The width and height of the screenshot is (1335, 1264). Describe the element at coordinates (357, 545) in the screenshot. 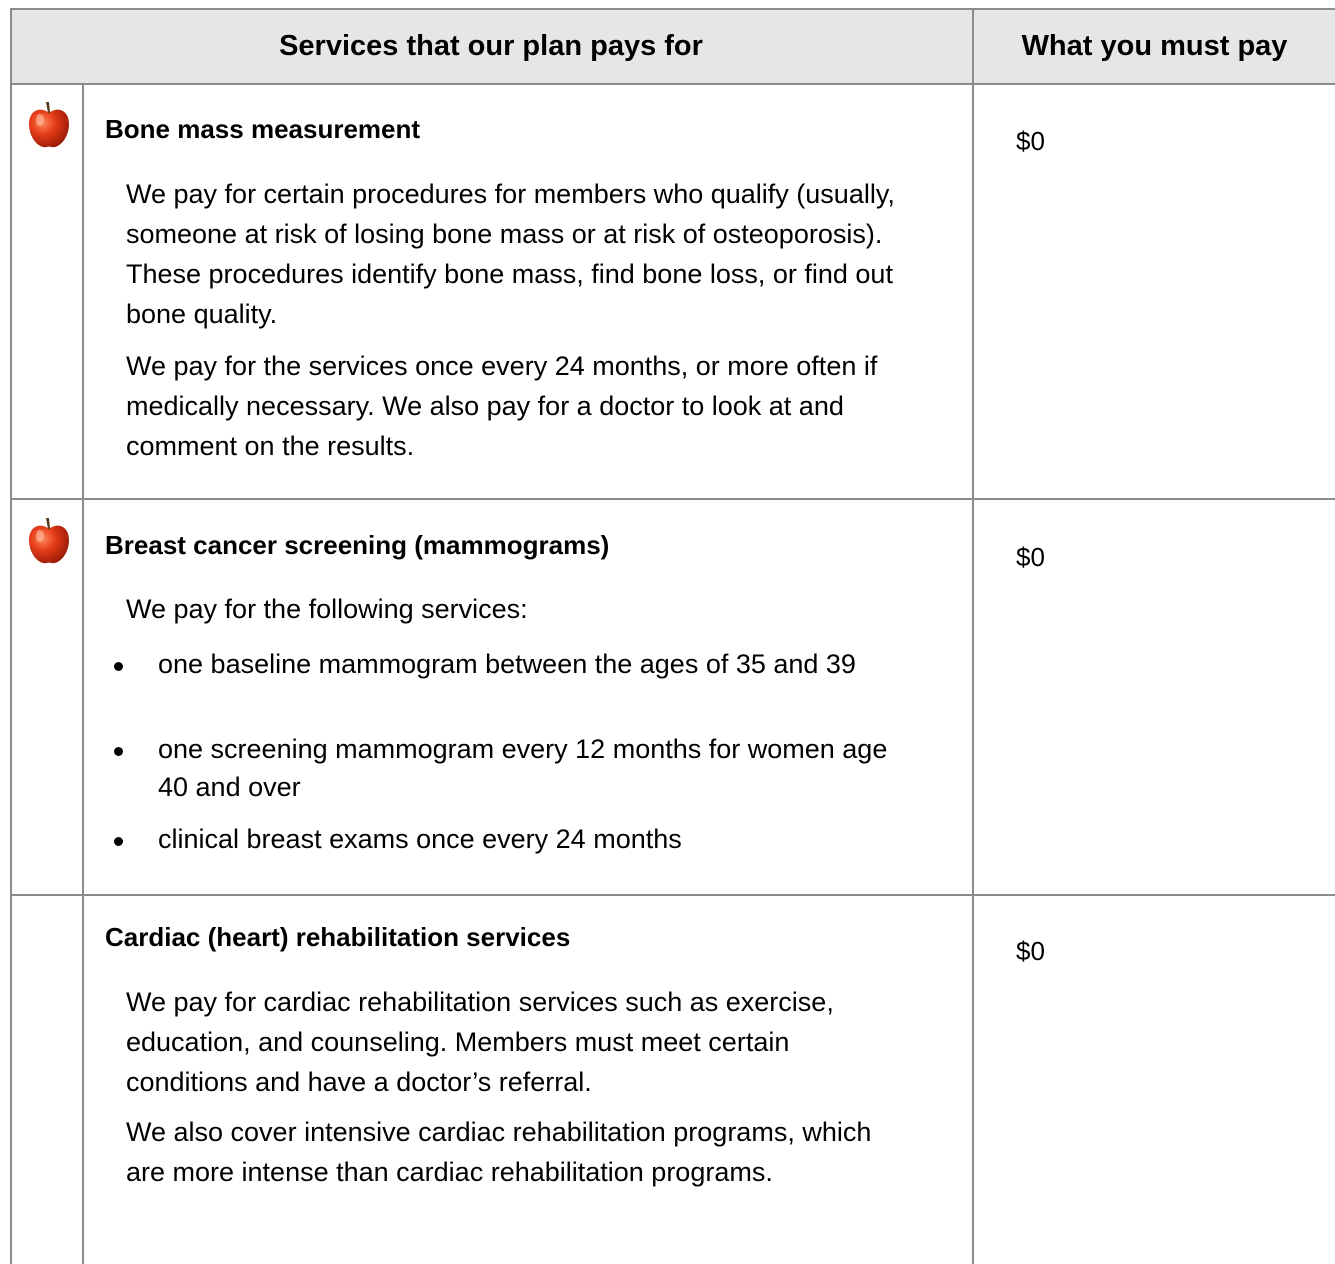

I see `service-title: Breast cancer screening (mammograms)` at that location.